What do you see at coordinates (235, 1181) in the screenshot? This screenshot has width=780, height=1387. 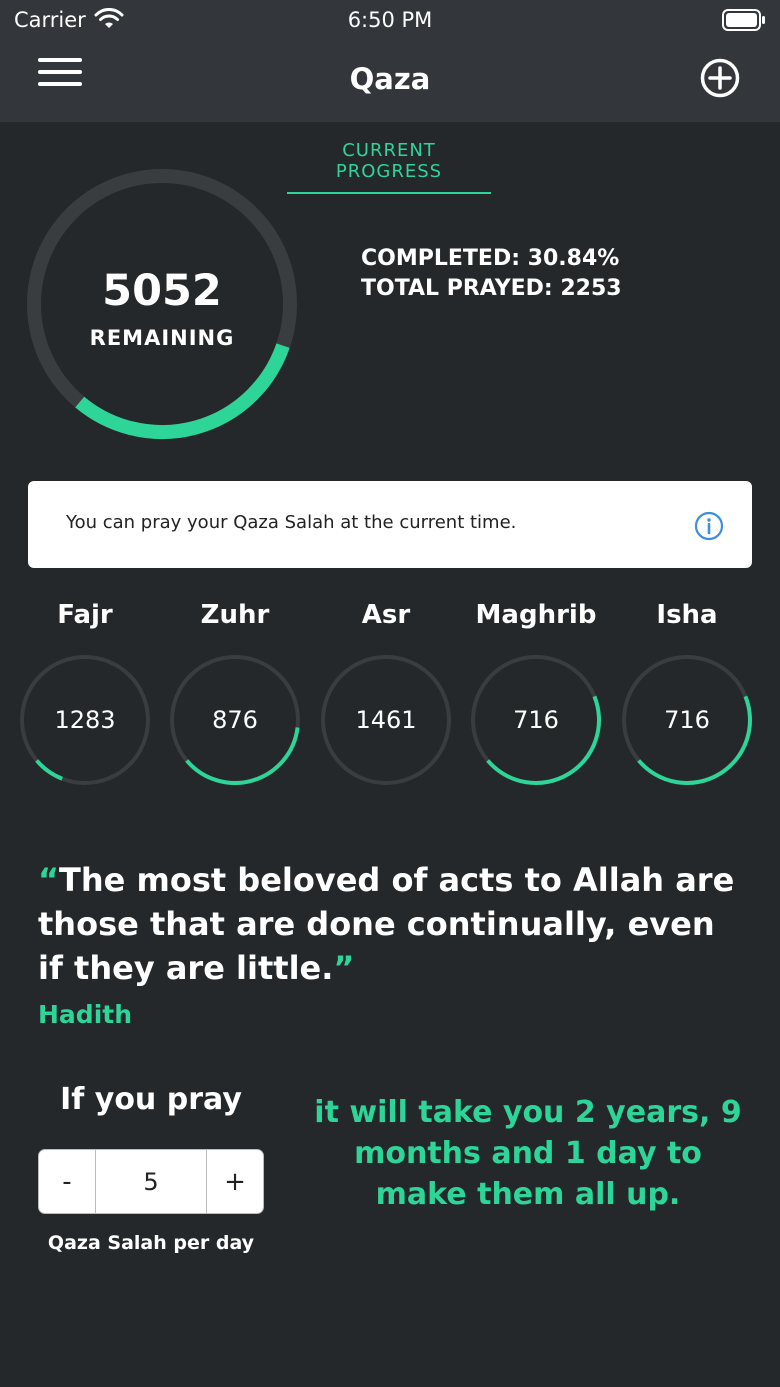 I see `increment-button: +` at bounding box center [235, 1181].